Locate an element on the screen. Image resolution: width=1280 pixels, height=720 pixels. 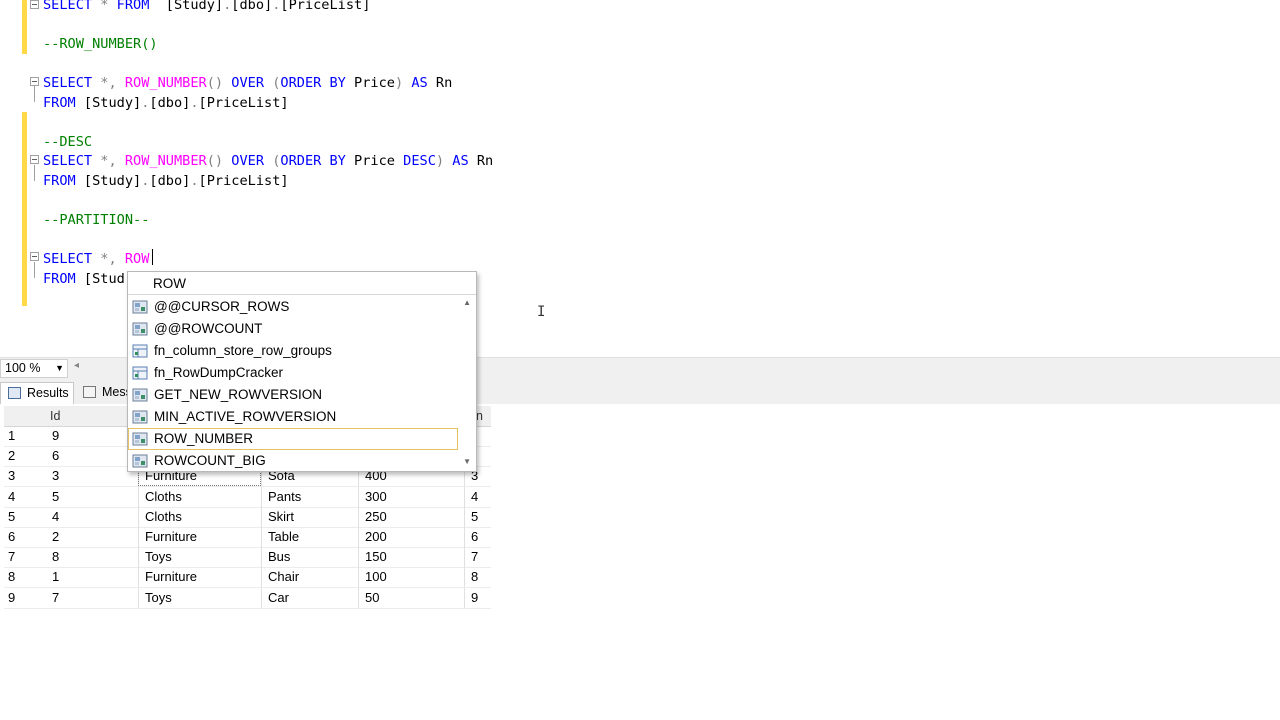
table-cell: 150 is located at coordinates (411, 557).